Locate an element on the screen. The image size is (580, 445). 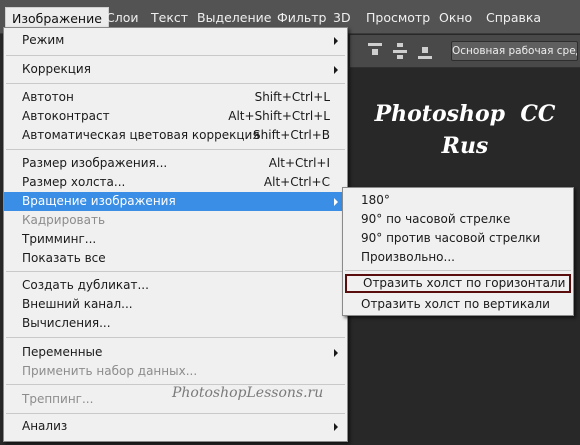
menu-item-image-rotation: Вращение изображения is located at coordinates (175, 201).